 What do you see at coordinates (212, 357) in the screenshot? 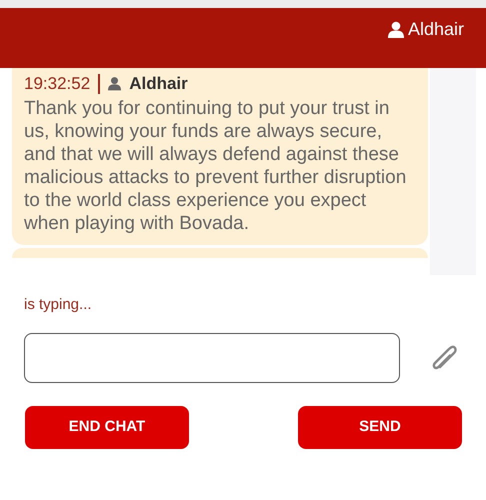
I see `message-input` at bounding box center [212, 357].